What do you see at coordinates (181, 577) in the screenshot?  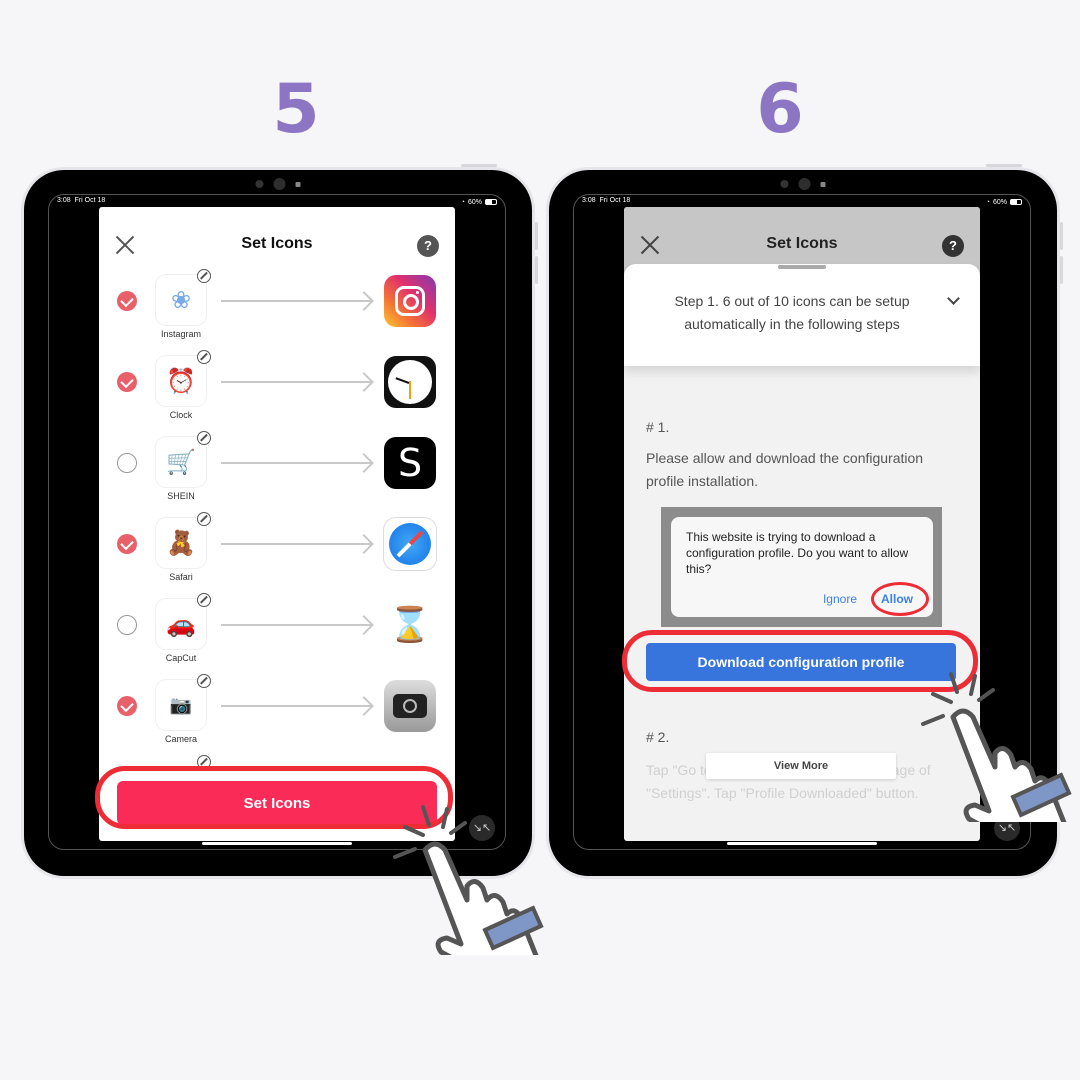 I see `app-name-label: Safari` at bounding box center [181, 577].